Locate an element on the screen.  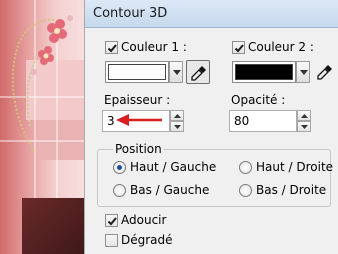
epaisseur-value: 3 is located at coordinates (111, 121).